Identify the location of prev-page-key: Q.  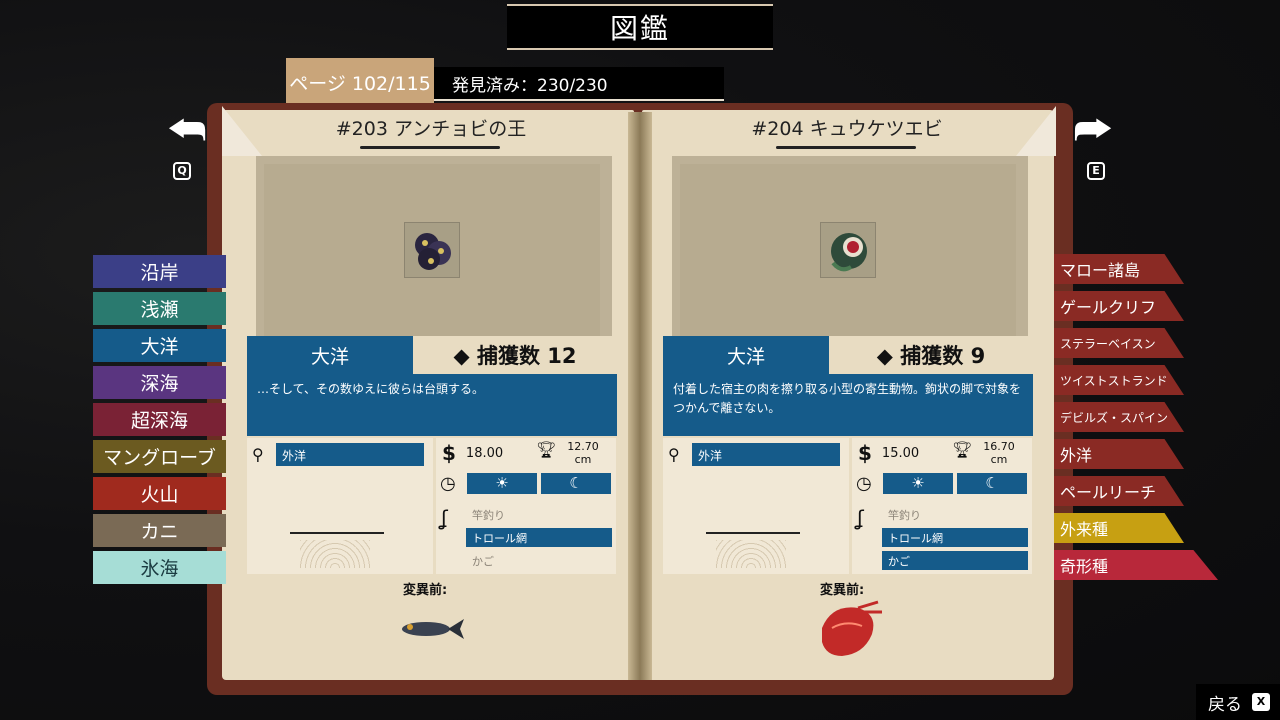
(182, 171).